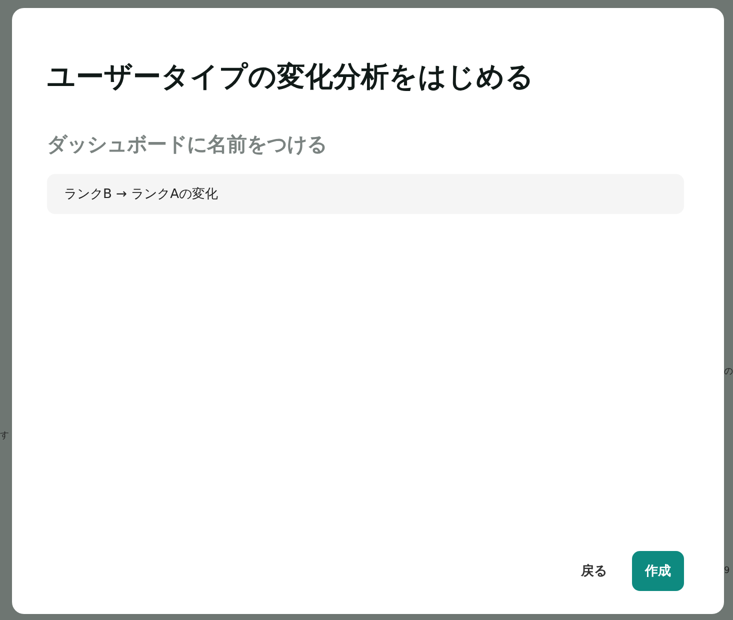  I want to click on name-input-field: ランクB → ランクAの変化, so click(365, 194).